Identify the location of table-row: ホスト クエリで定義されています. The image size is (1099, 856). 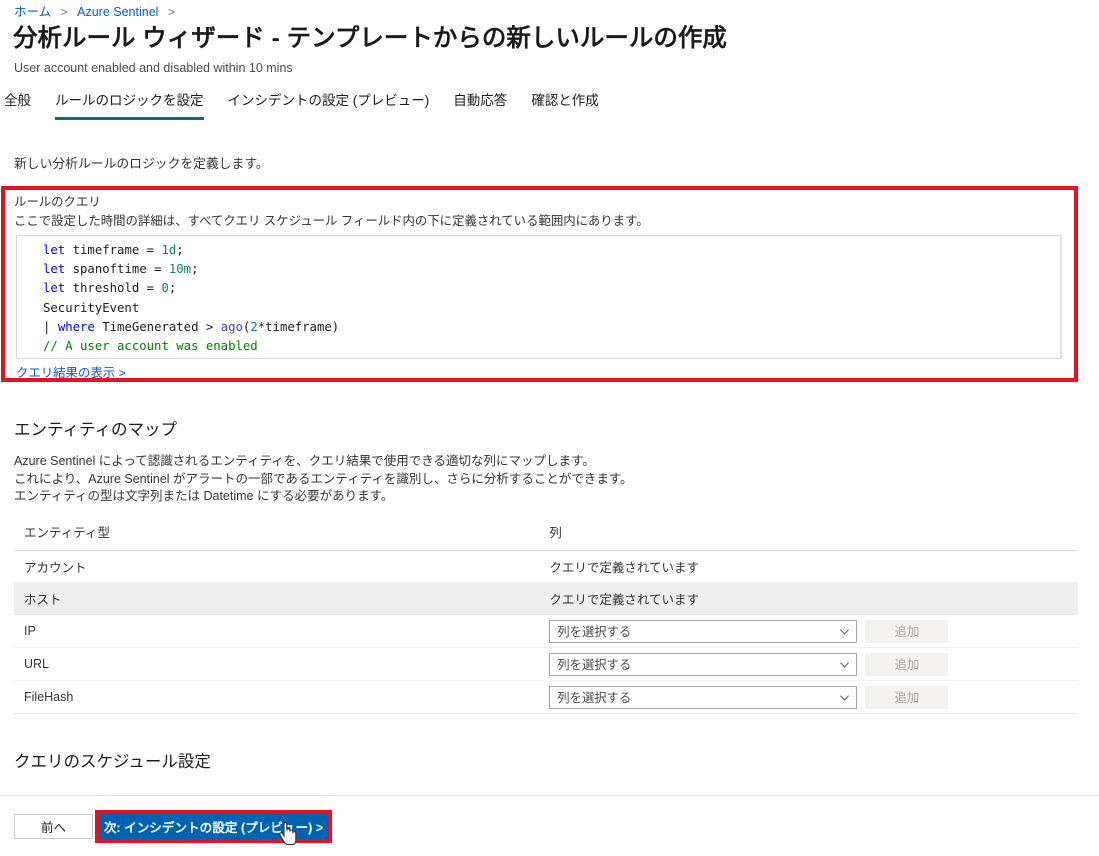
(546, 598).